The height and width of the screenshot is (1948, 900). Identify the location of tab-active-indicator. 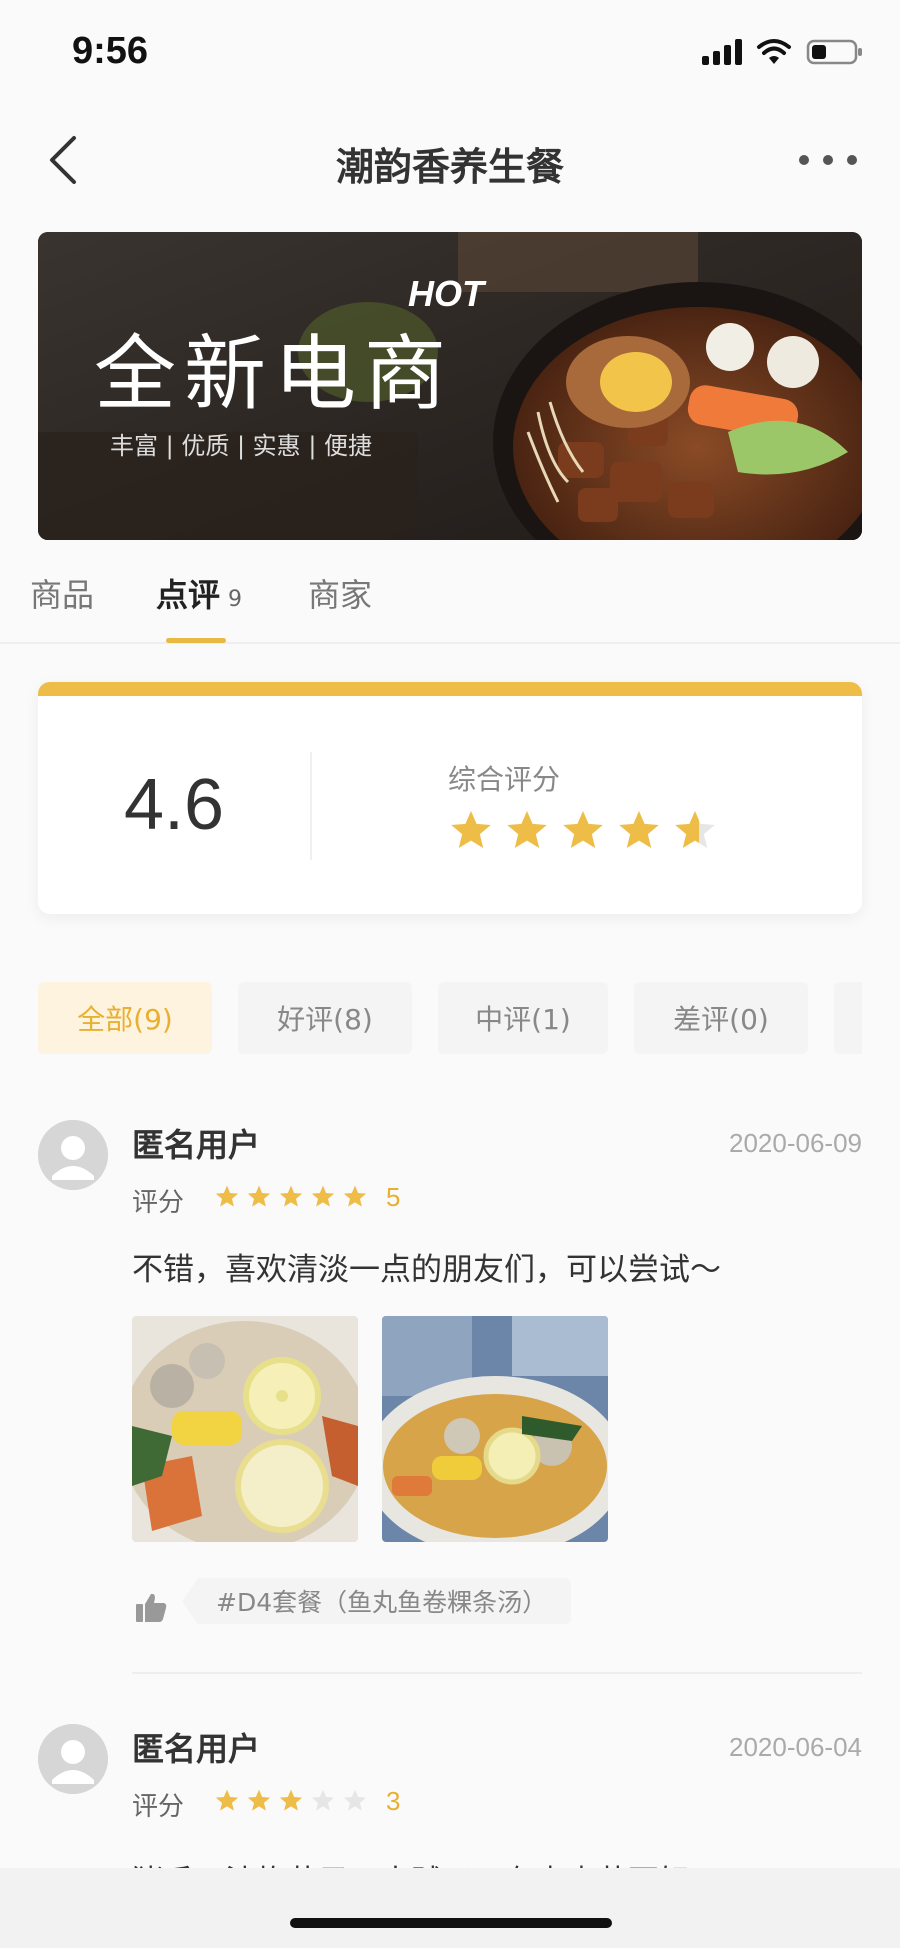
(196, 640).